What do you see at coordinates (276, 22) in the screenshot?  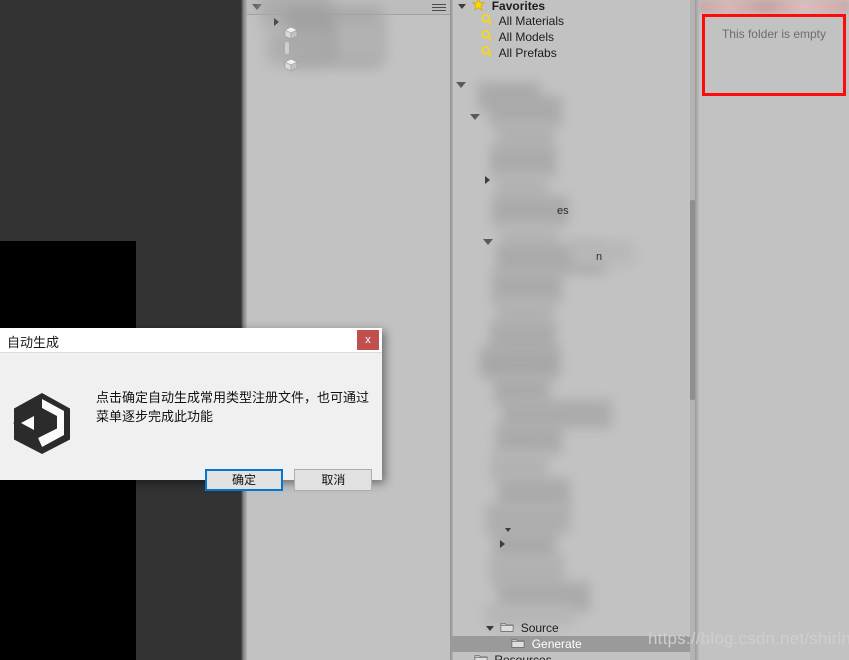 I see `hierarchy-row-foldout-icon` at bounding box center [276, 22].